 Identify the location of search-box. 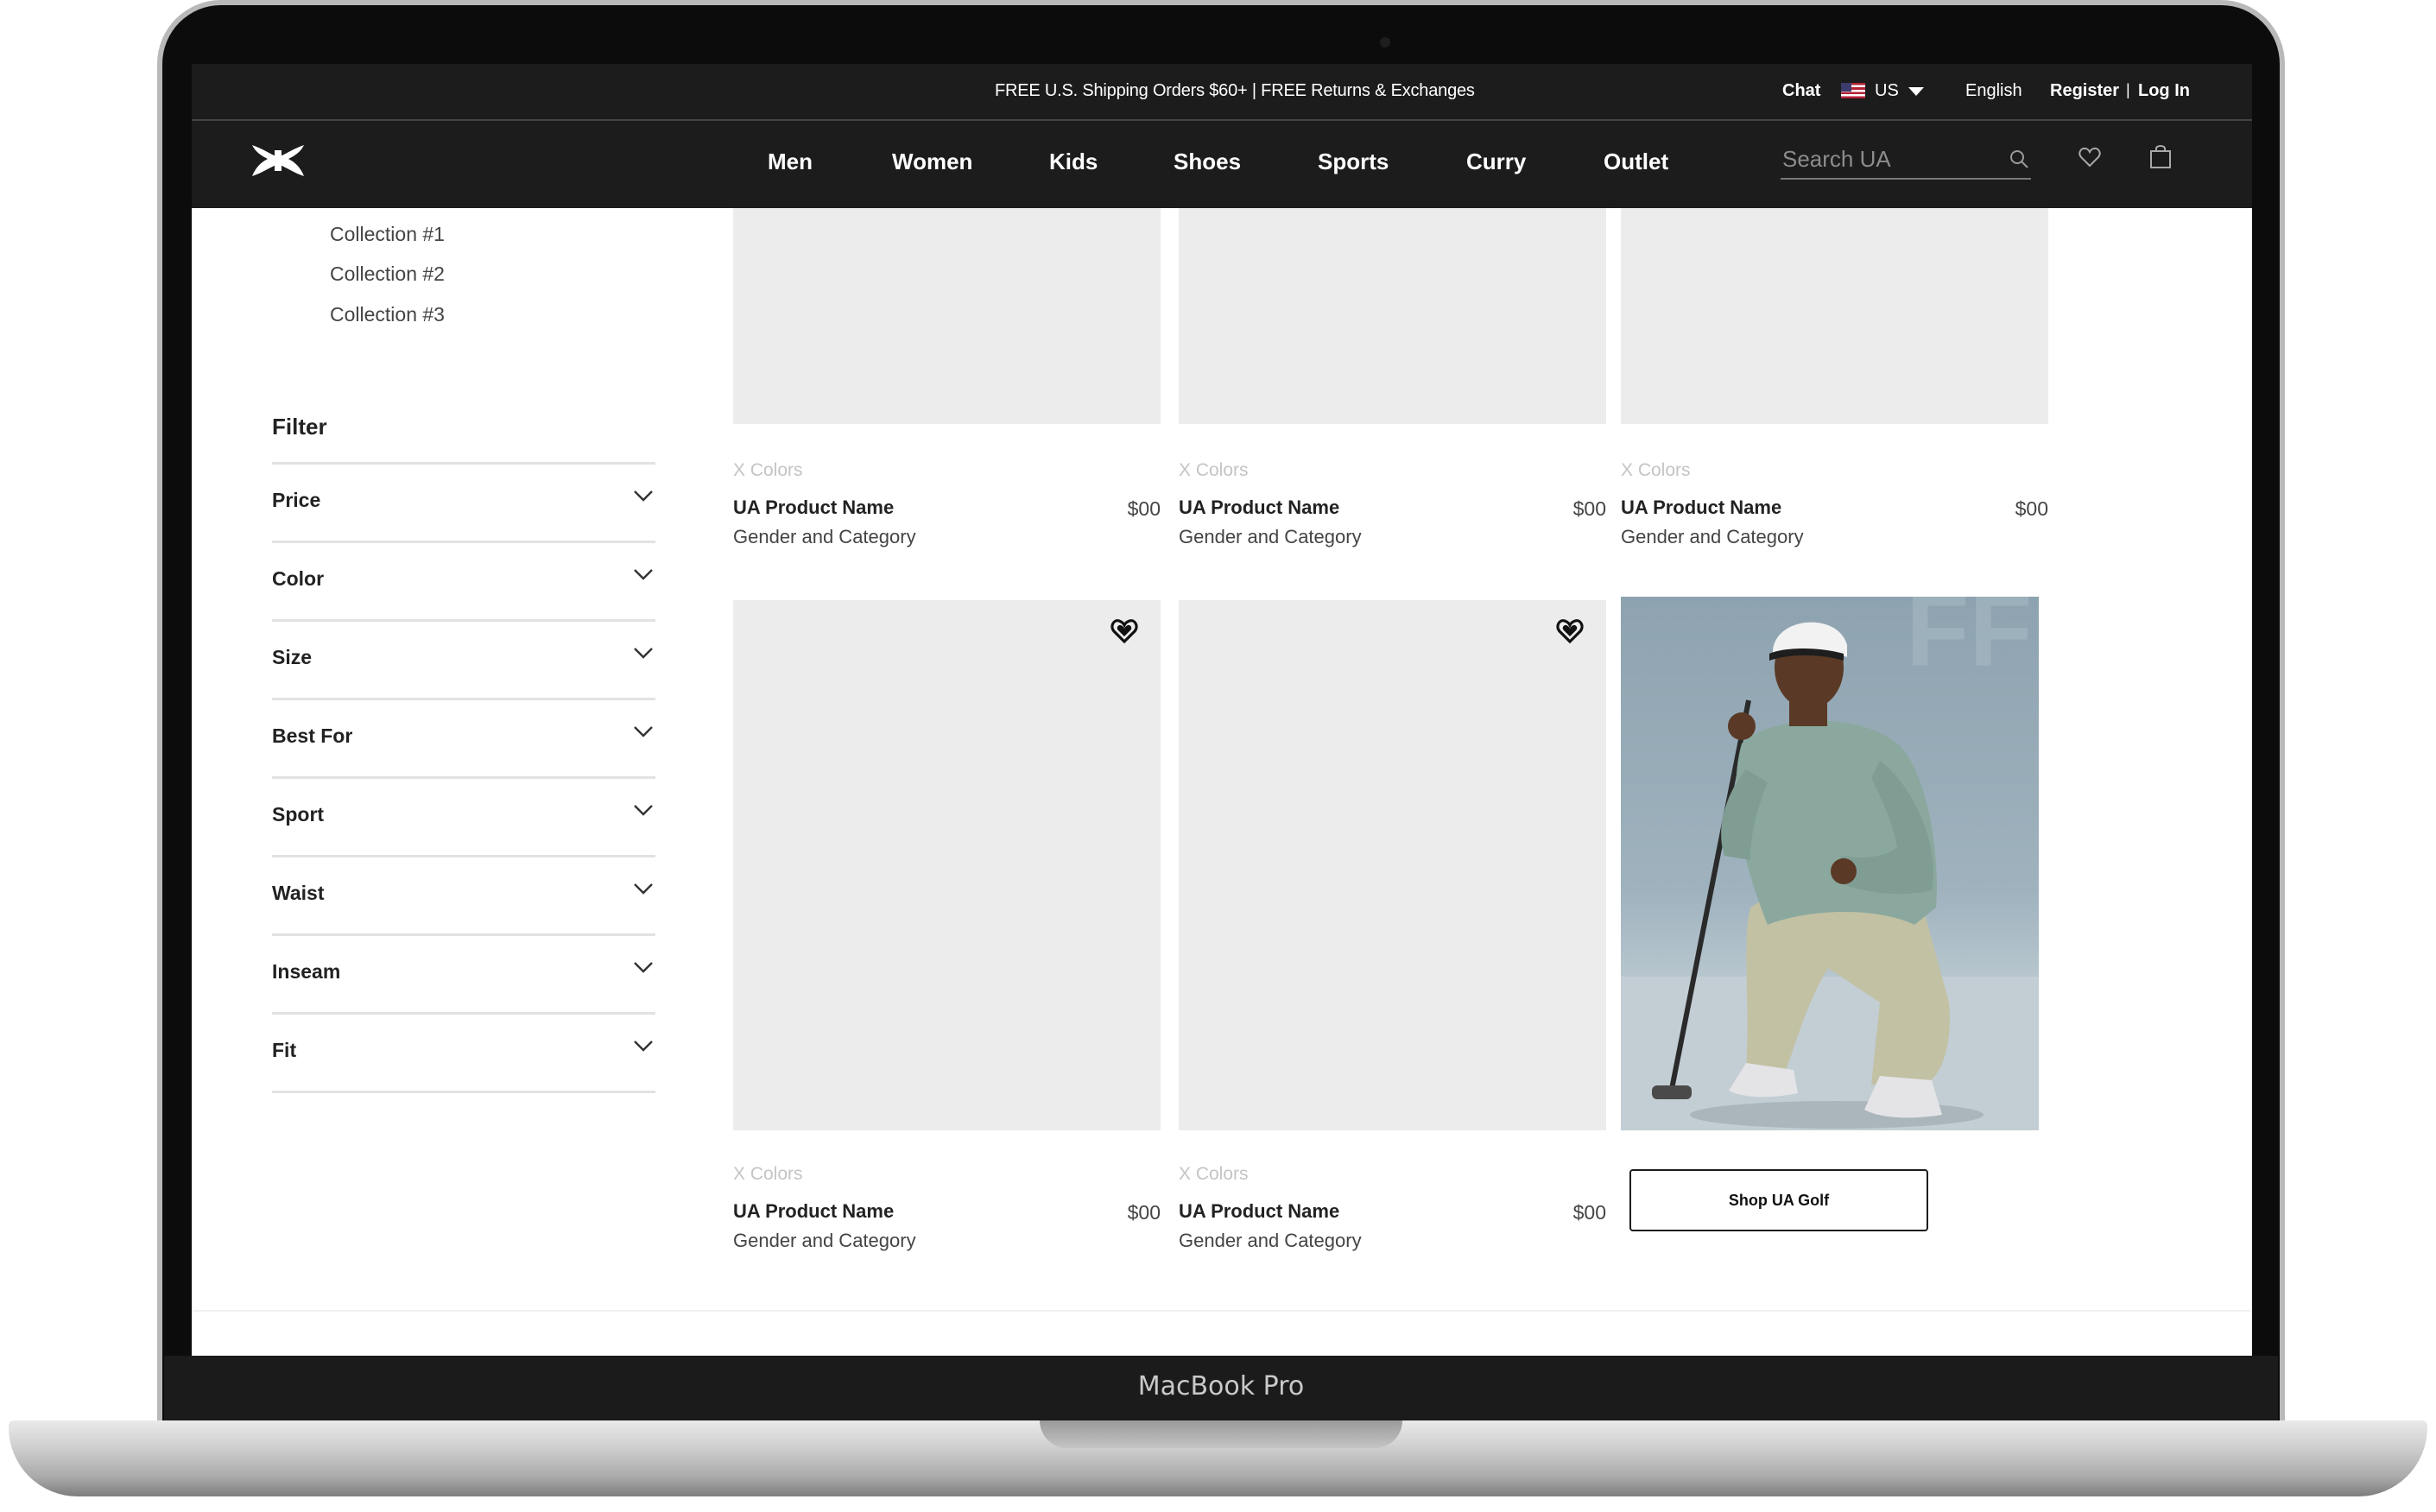
(1906, 161).